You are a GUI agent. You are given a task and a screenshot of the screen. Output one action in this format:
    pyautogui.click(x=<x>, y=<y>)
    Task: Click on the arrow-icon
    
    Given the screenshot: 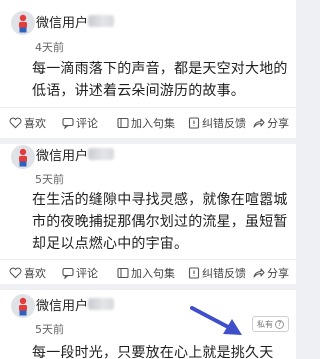 What is the action you would take?
    pyautogui.click(x=216, y=320)
    